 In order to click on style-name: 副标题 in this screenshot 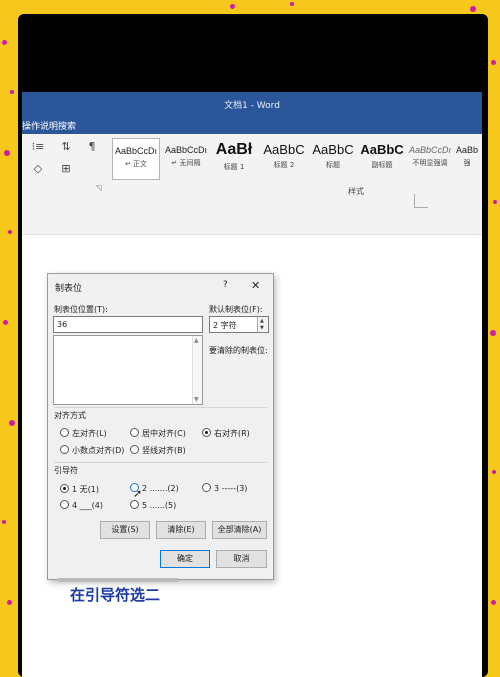, I will do `click(382, 165)`.